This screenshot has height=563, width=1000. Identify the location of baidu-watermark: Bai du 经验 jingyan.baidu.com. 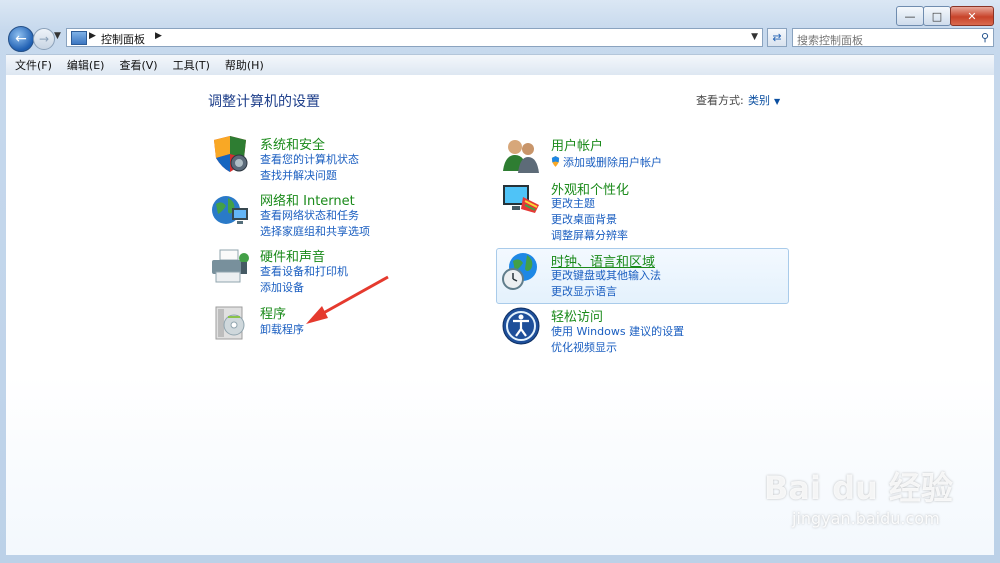
(858, 495).